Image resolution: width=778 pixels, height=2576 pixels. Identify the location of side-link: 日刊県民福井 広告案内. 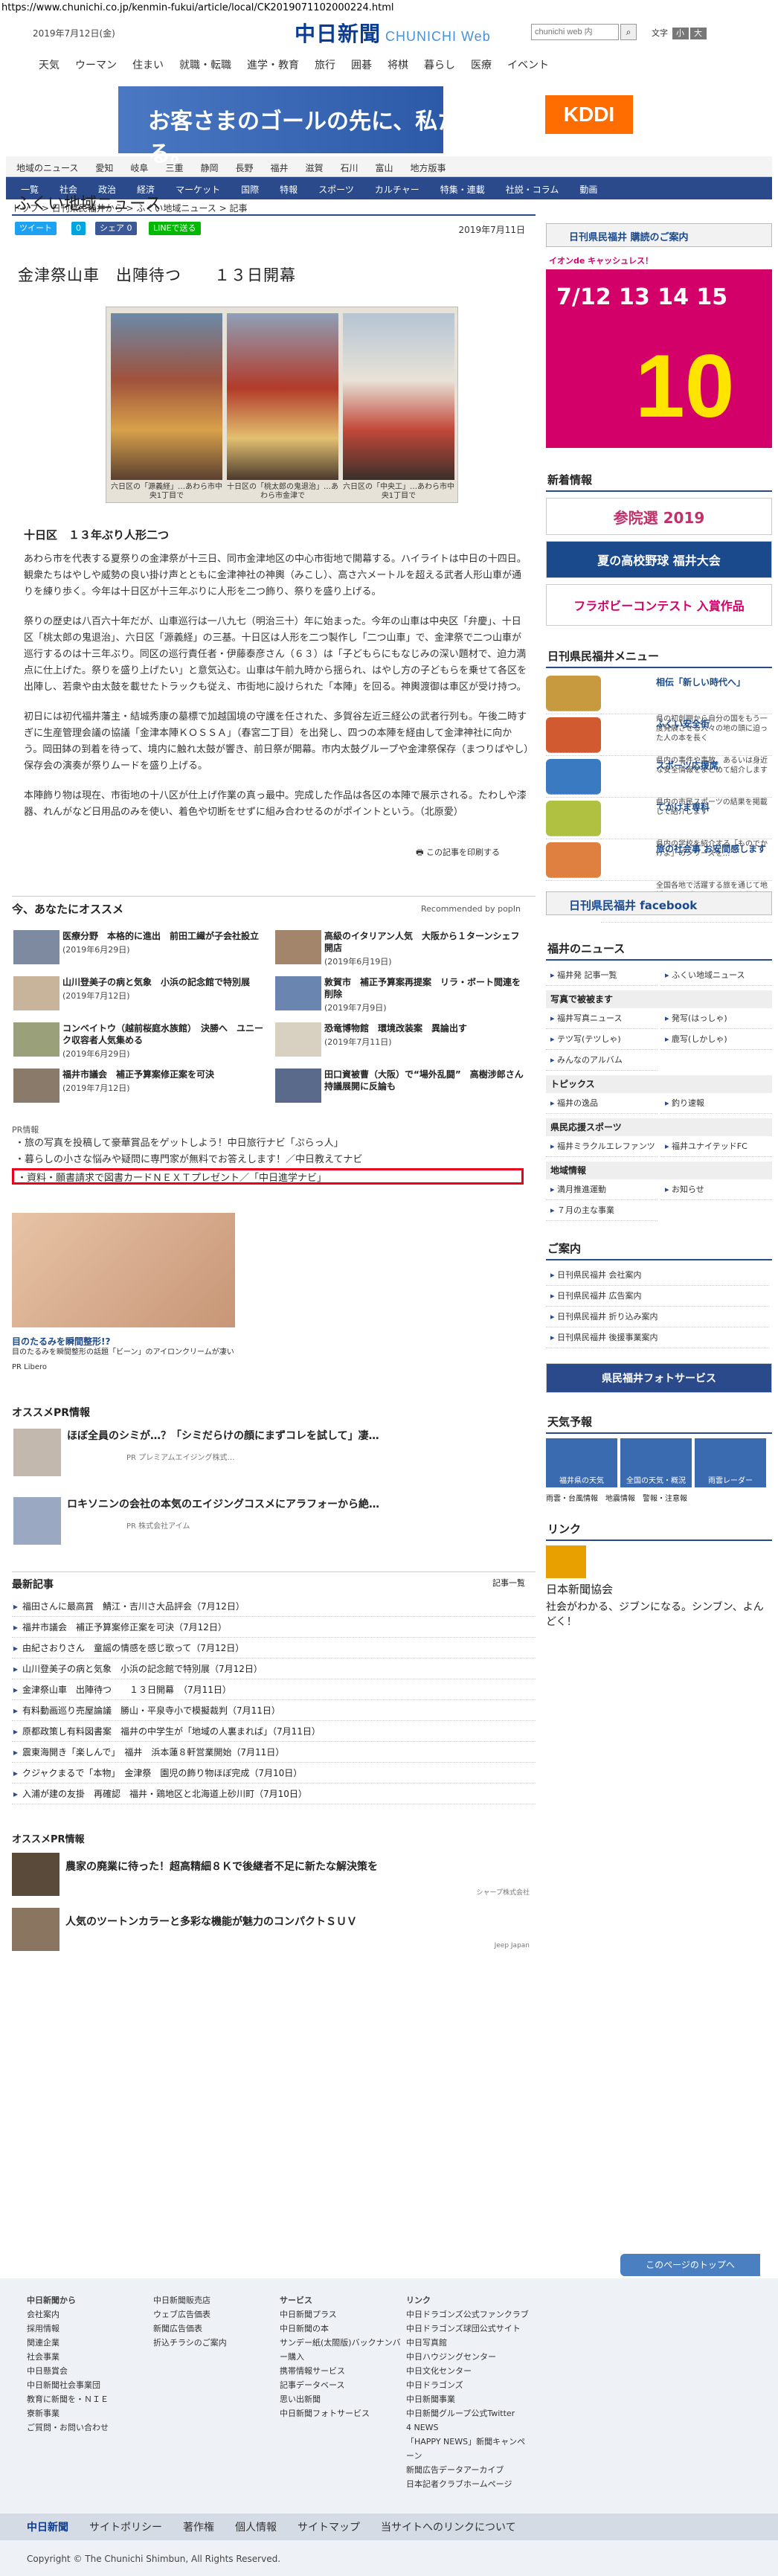
(658, 1296).